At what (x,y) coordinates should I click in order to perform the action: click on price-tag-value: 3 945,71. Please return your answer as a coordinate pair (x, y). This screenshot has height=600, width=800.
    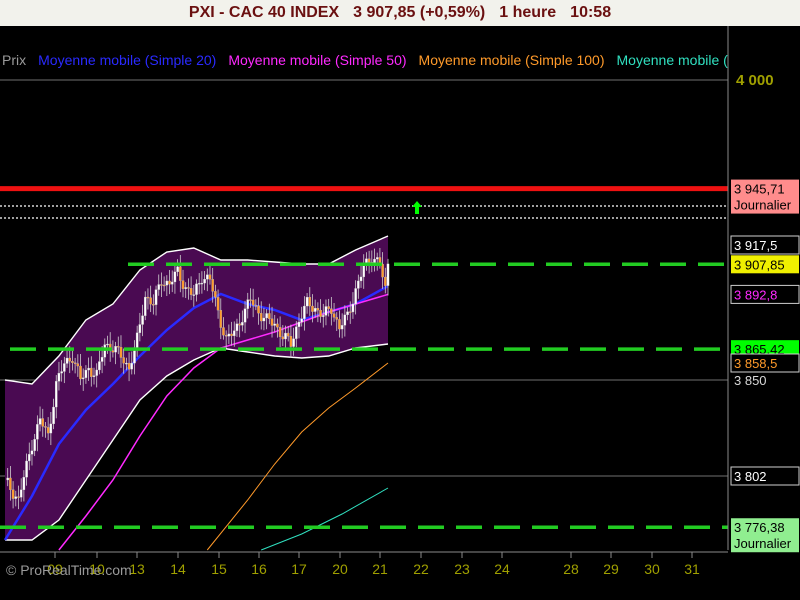
    Looking at the image, I should click on (759, 189).